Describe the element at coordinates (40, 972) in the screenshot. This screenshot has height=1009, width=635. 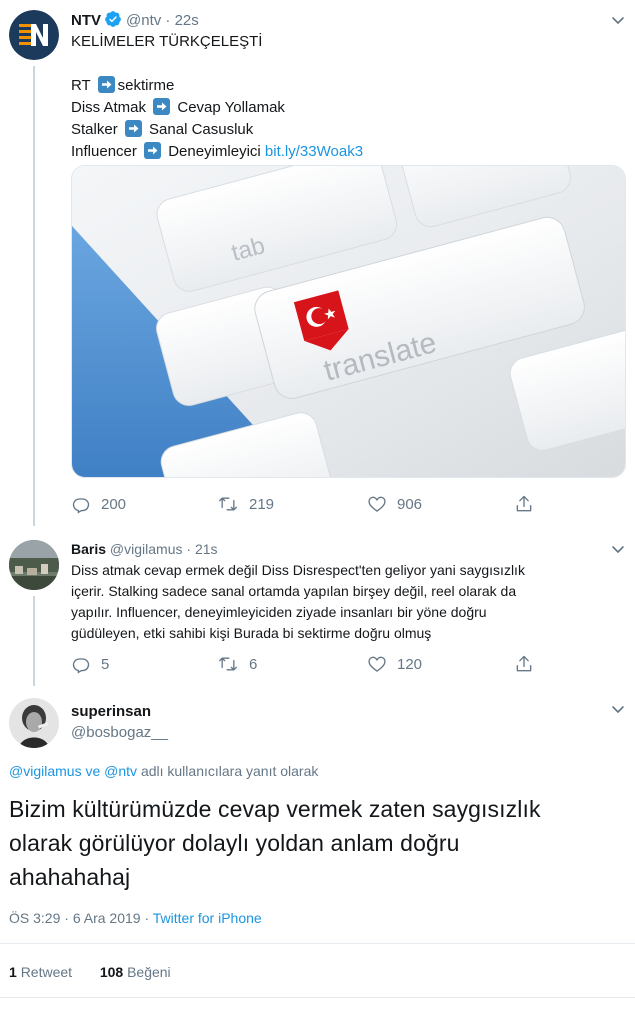
I see `retweet-stat: 1 Retweet` at that location.